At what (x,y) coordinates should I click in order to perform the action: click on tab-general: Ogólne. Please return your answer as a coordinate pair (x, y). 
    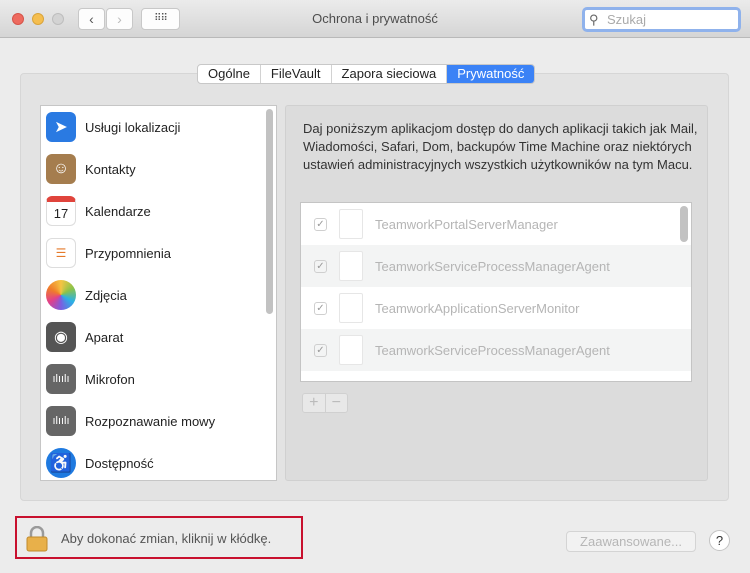
    Looking at the image, I should click on (229, 74).